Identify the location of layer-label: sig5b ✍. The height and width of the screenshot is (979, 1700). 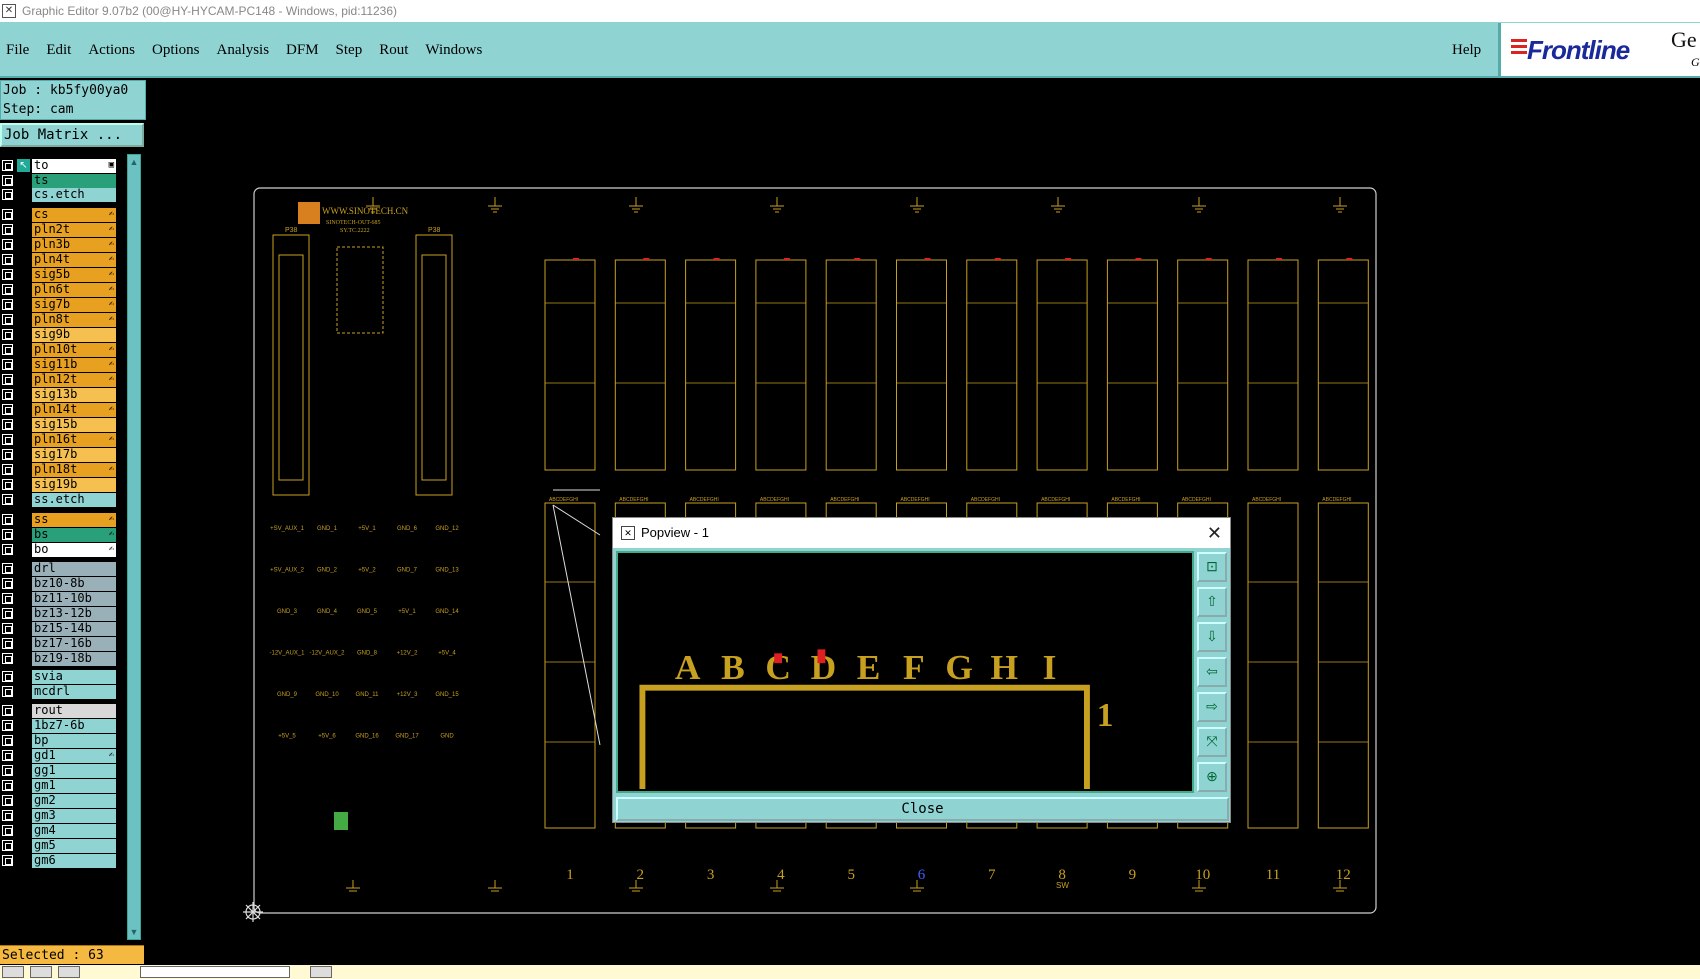
(74, 275).